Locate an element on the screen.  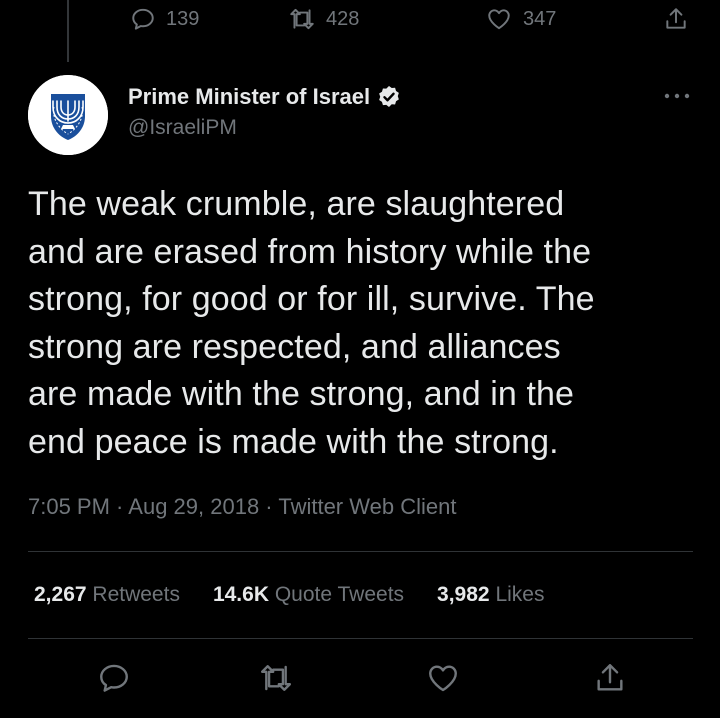
quote-tweets-stat: 14.6K Quote Tweets is located at coordinates (308, 595).